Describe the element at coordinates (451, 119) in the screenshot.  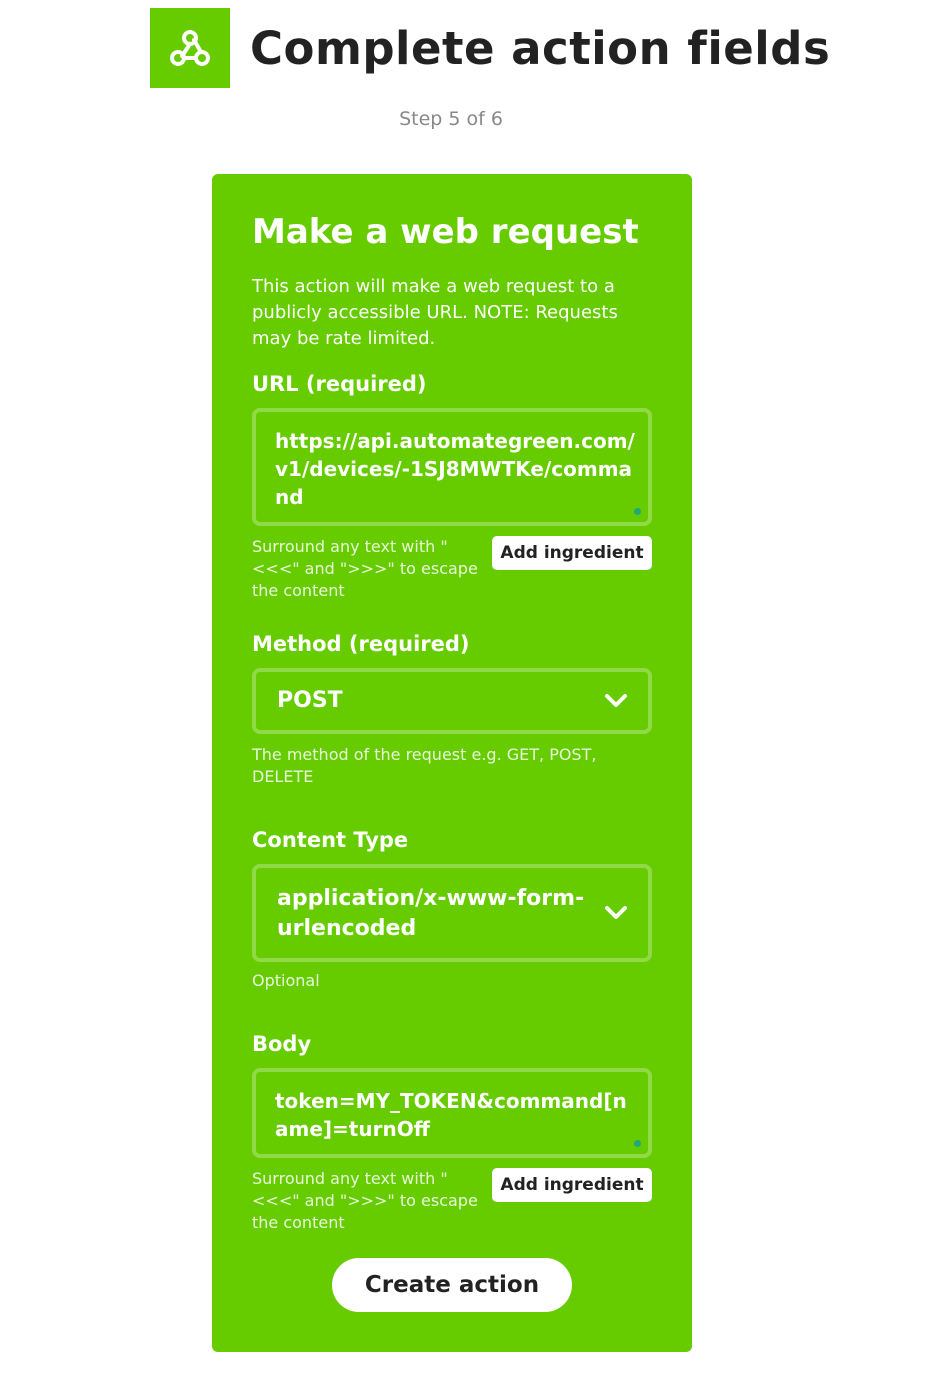
I see `step-indicator: Step 5 of 6` at that location.